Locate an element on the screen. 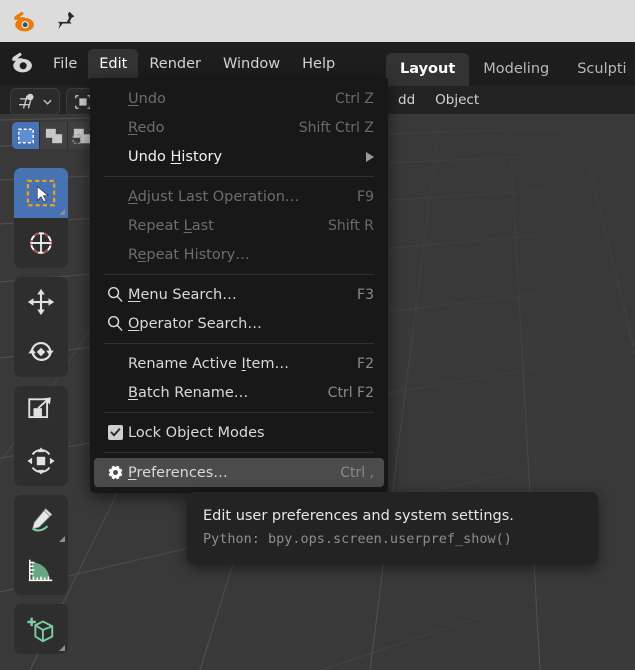 Image resolution: width=635 pixels, height=670 pixels. menu-item-label: Repeat Last is located at coordinates (171, 225).